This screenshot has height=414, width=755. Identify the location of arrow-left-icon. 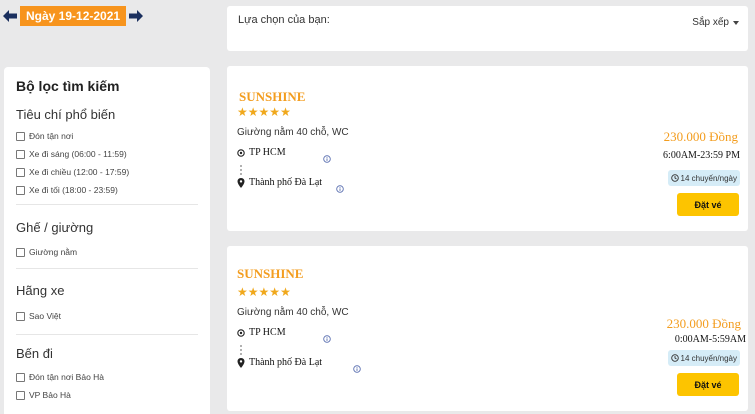
(10, 16).